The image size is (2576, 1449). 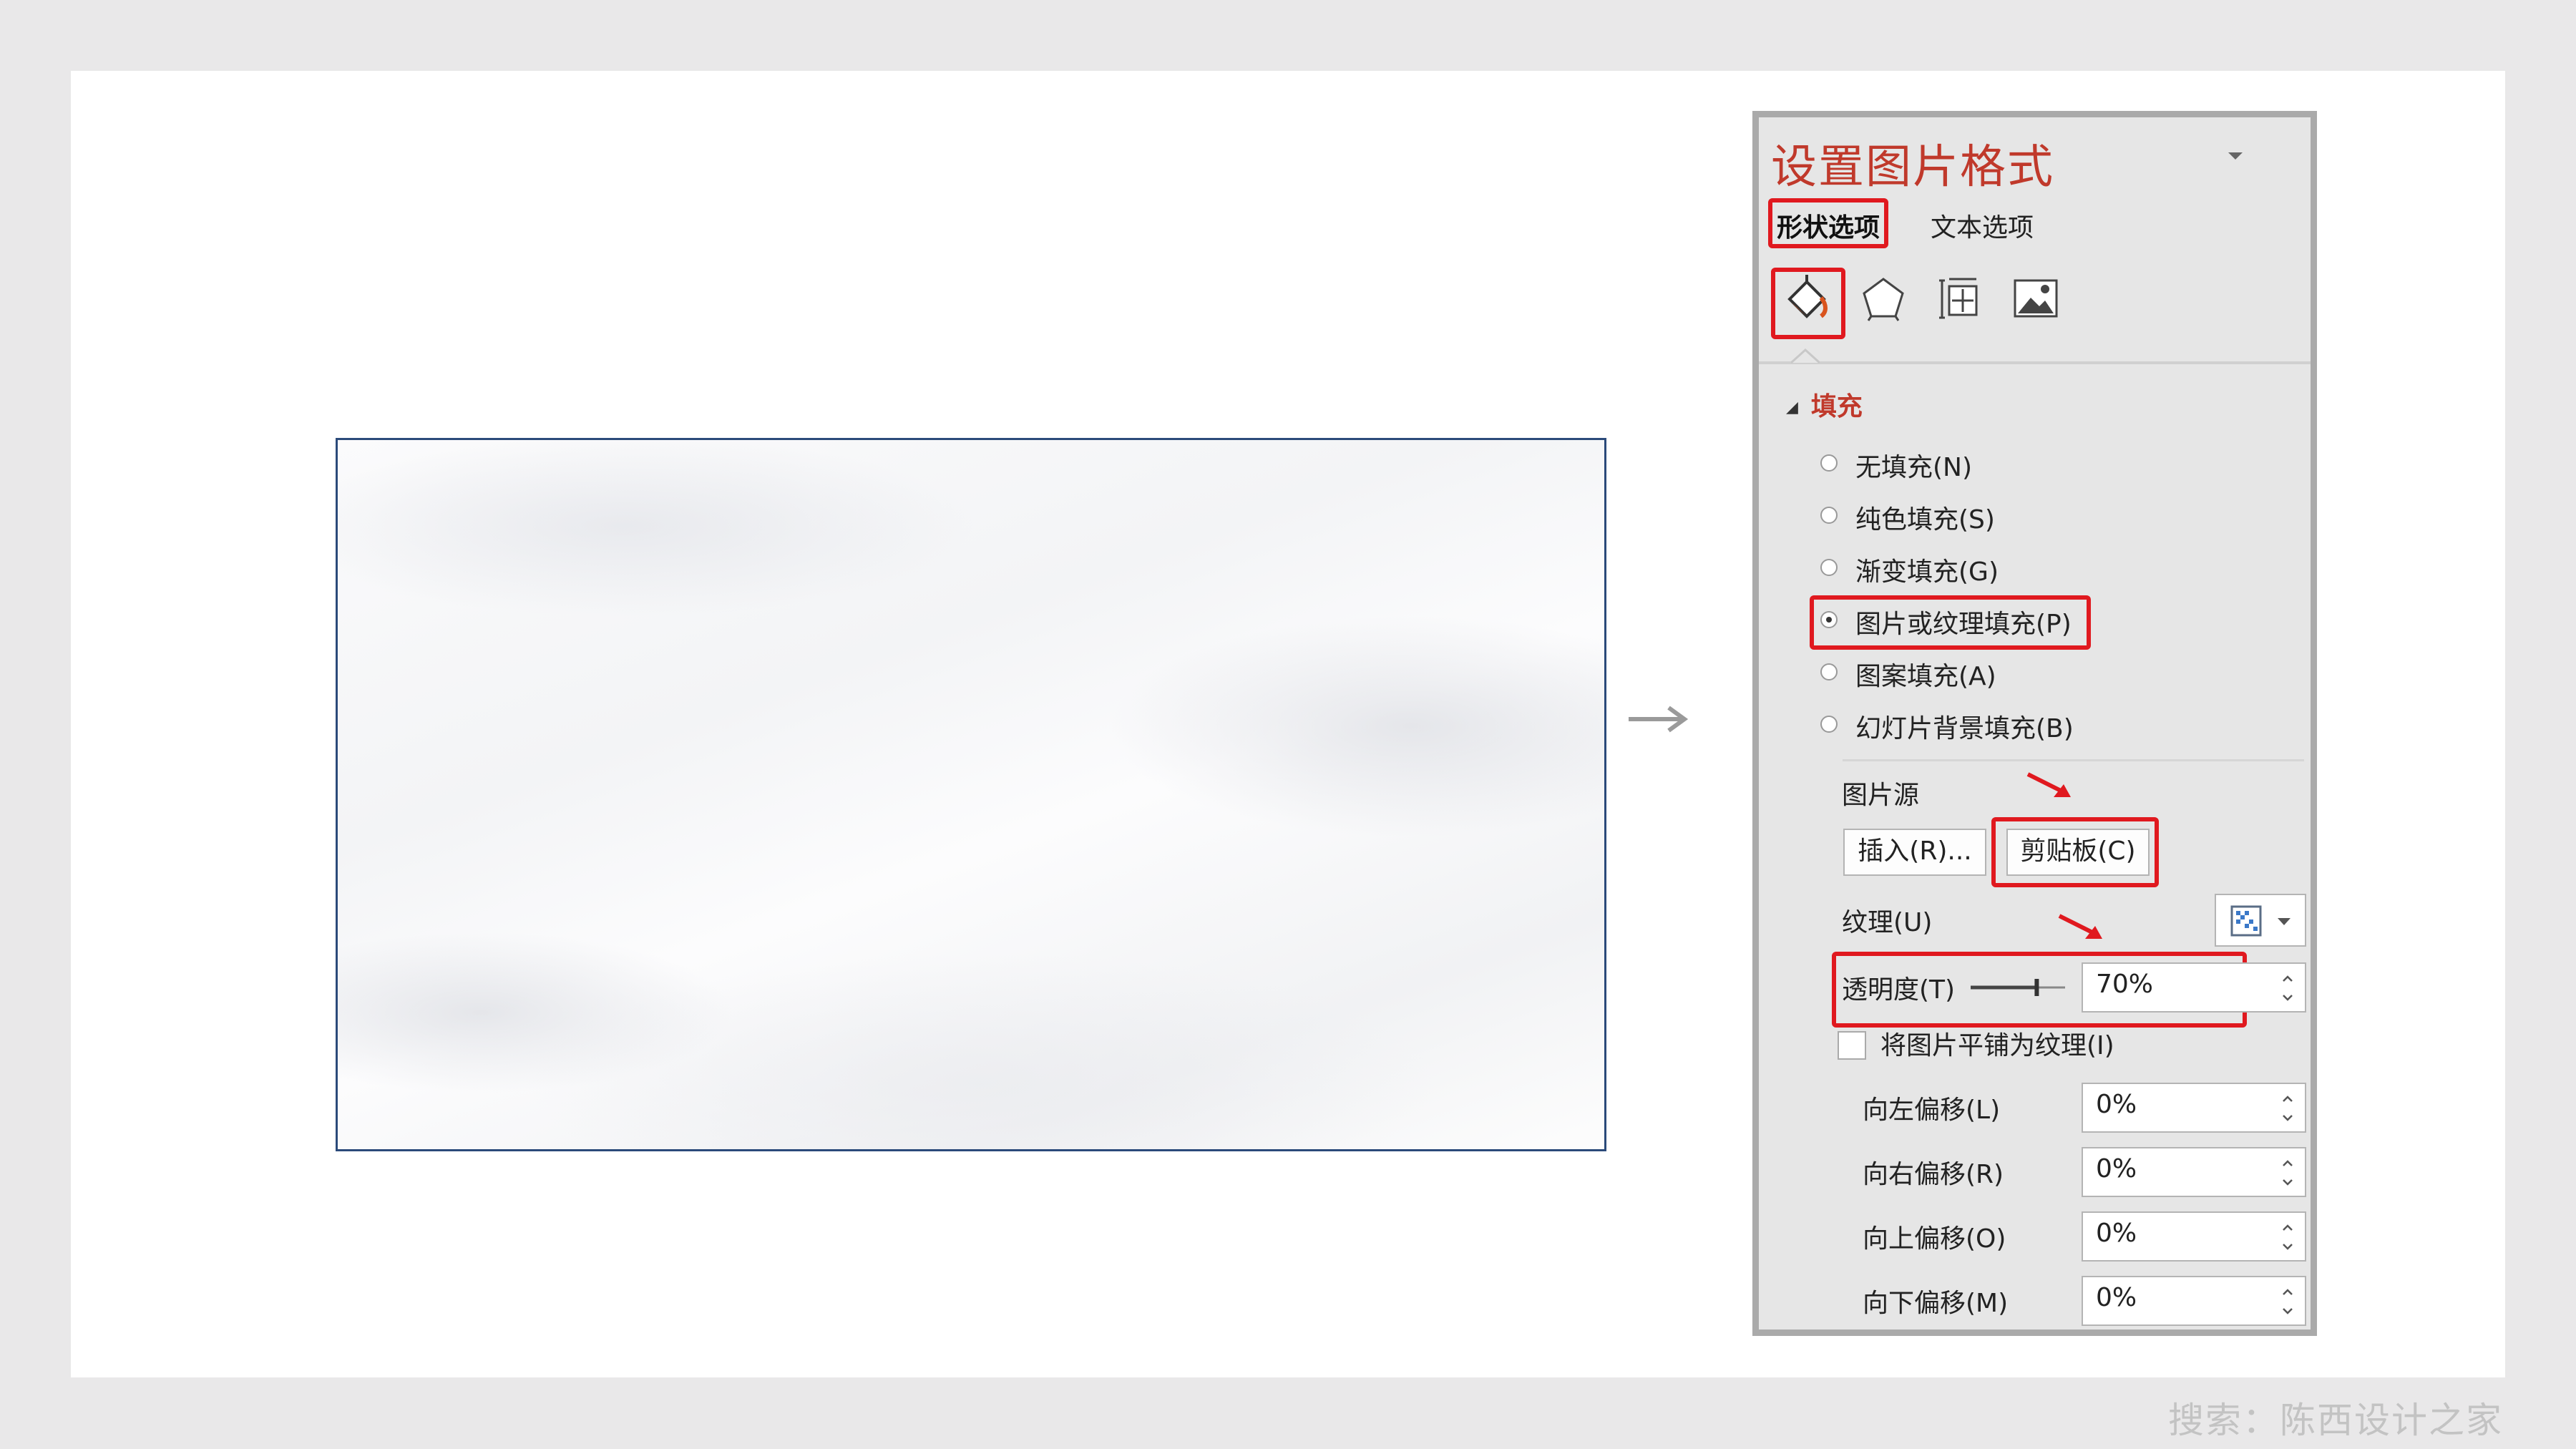 What do you see at coordinates (1927, 572) in the screenshot?
I see `radio-label: 渐变填充(G)` at bounding box center [1927, 572].